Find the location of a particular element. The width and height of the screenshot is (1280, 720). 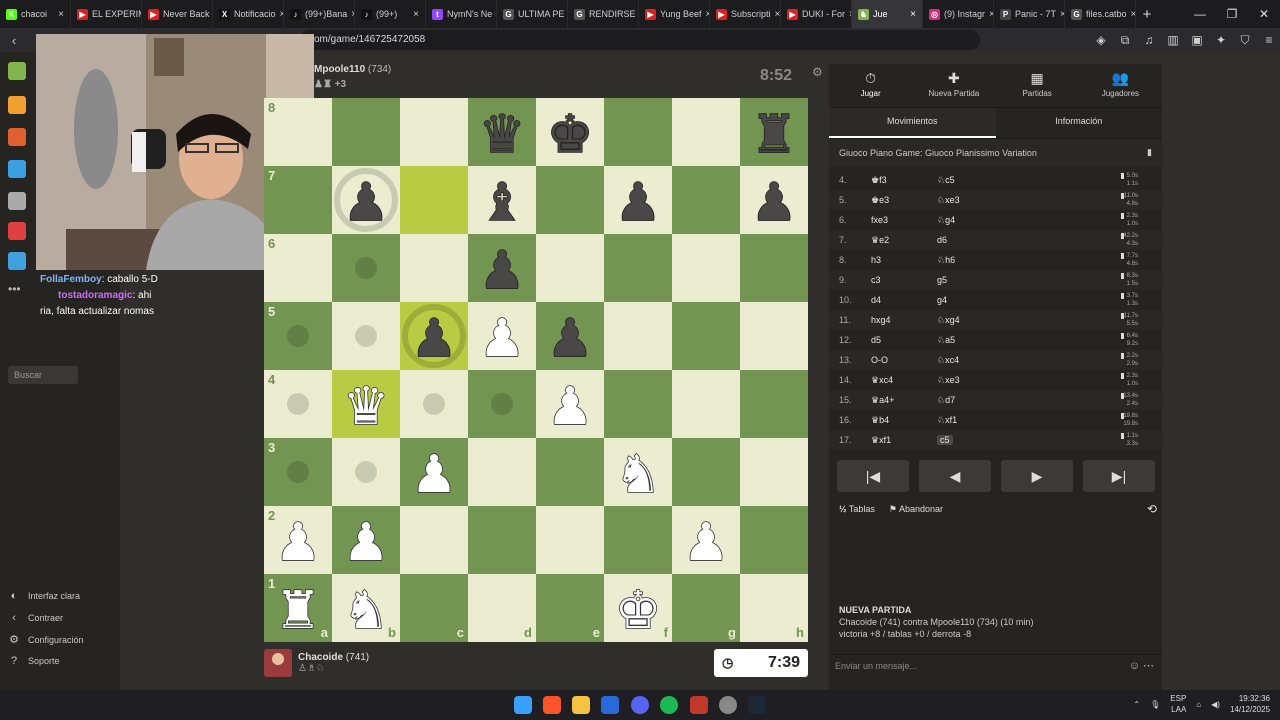

white-rook-piece: ♜ is located at coordinates (298, 608).